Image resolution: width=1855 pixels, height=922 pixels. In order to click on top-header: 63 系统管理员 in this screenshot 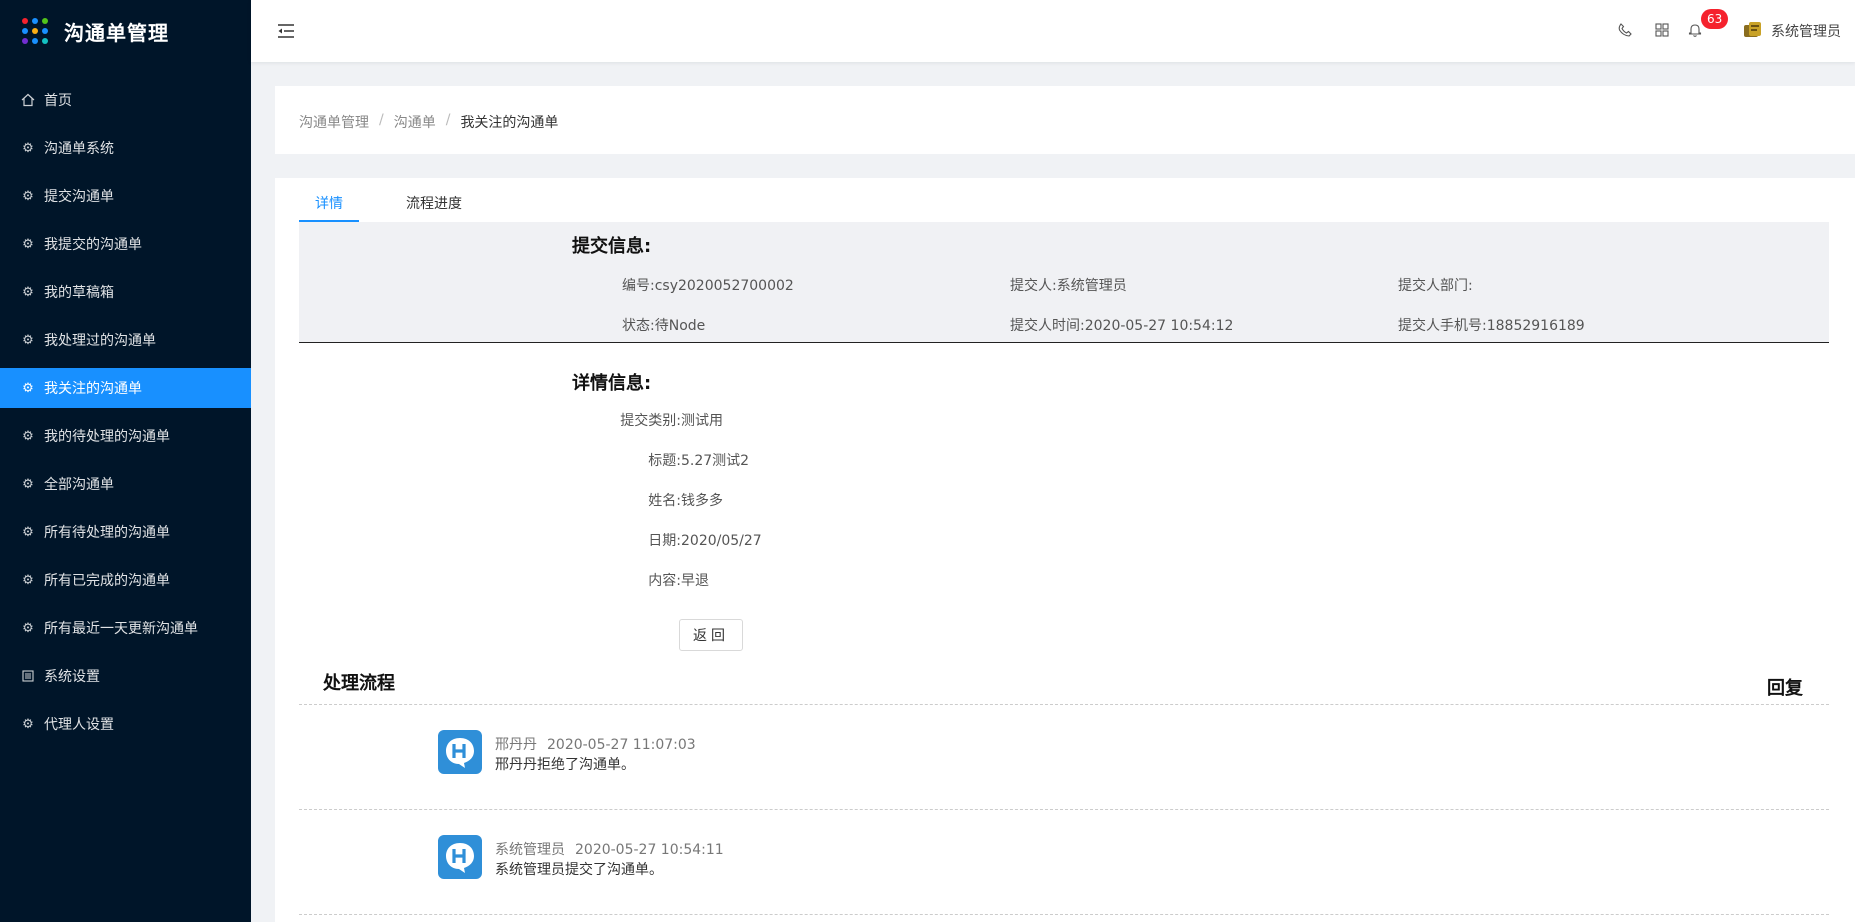, I will do `click(1053, 31)`.